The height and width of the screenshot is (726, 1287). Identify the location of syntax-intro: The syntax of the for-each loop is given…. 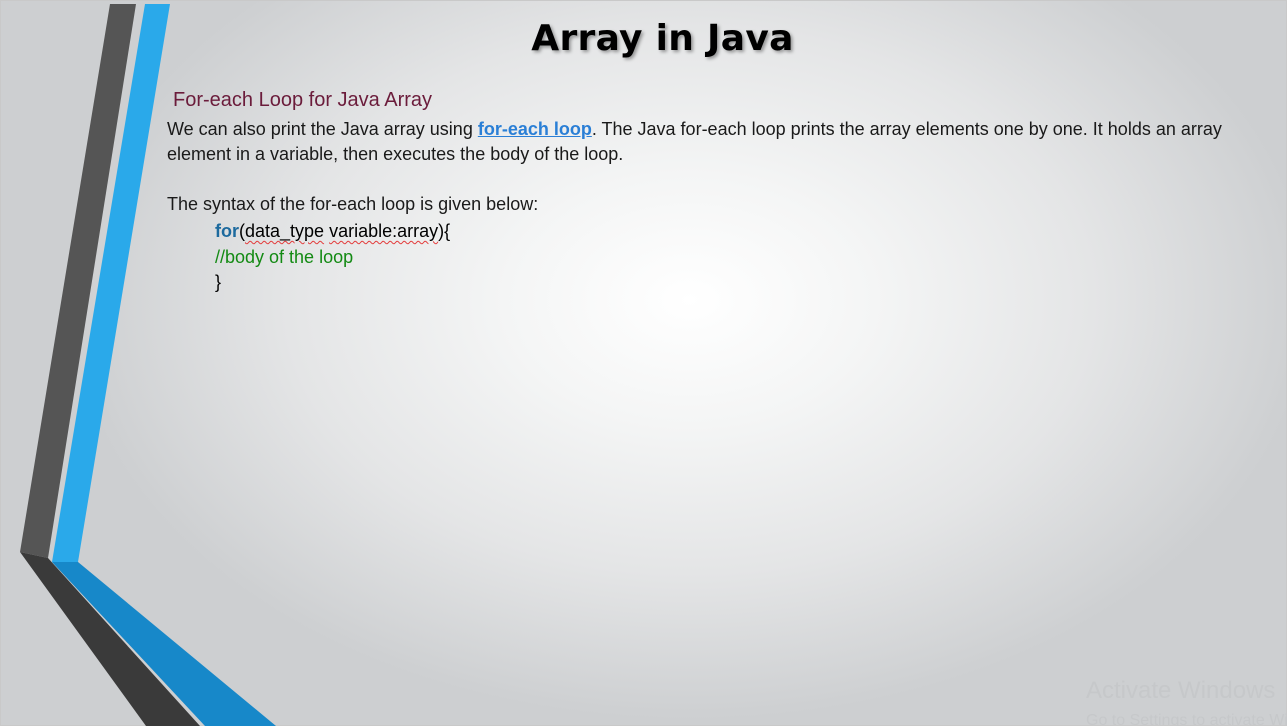
(353, 204).